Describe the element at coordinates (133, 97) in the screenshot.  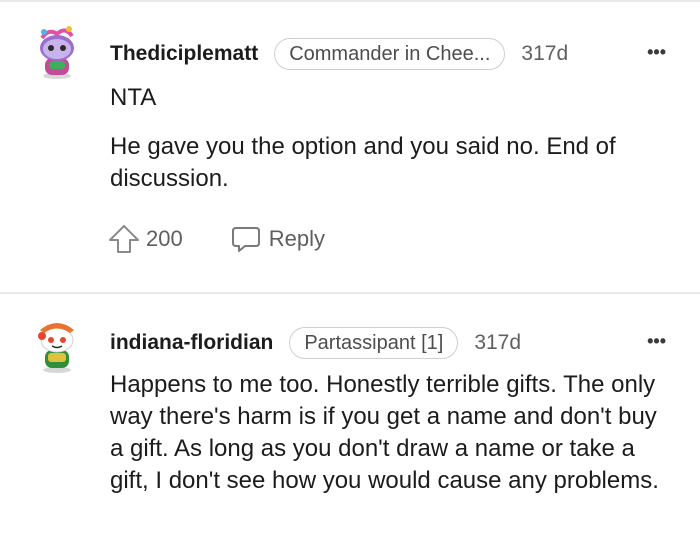
I see `comment-body-line-1: NTA` at that location.